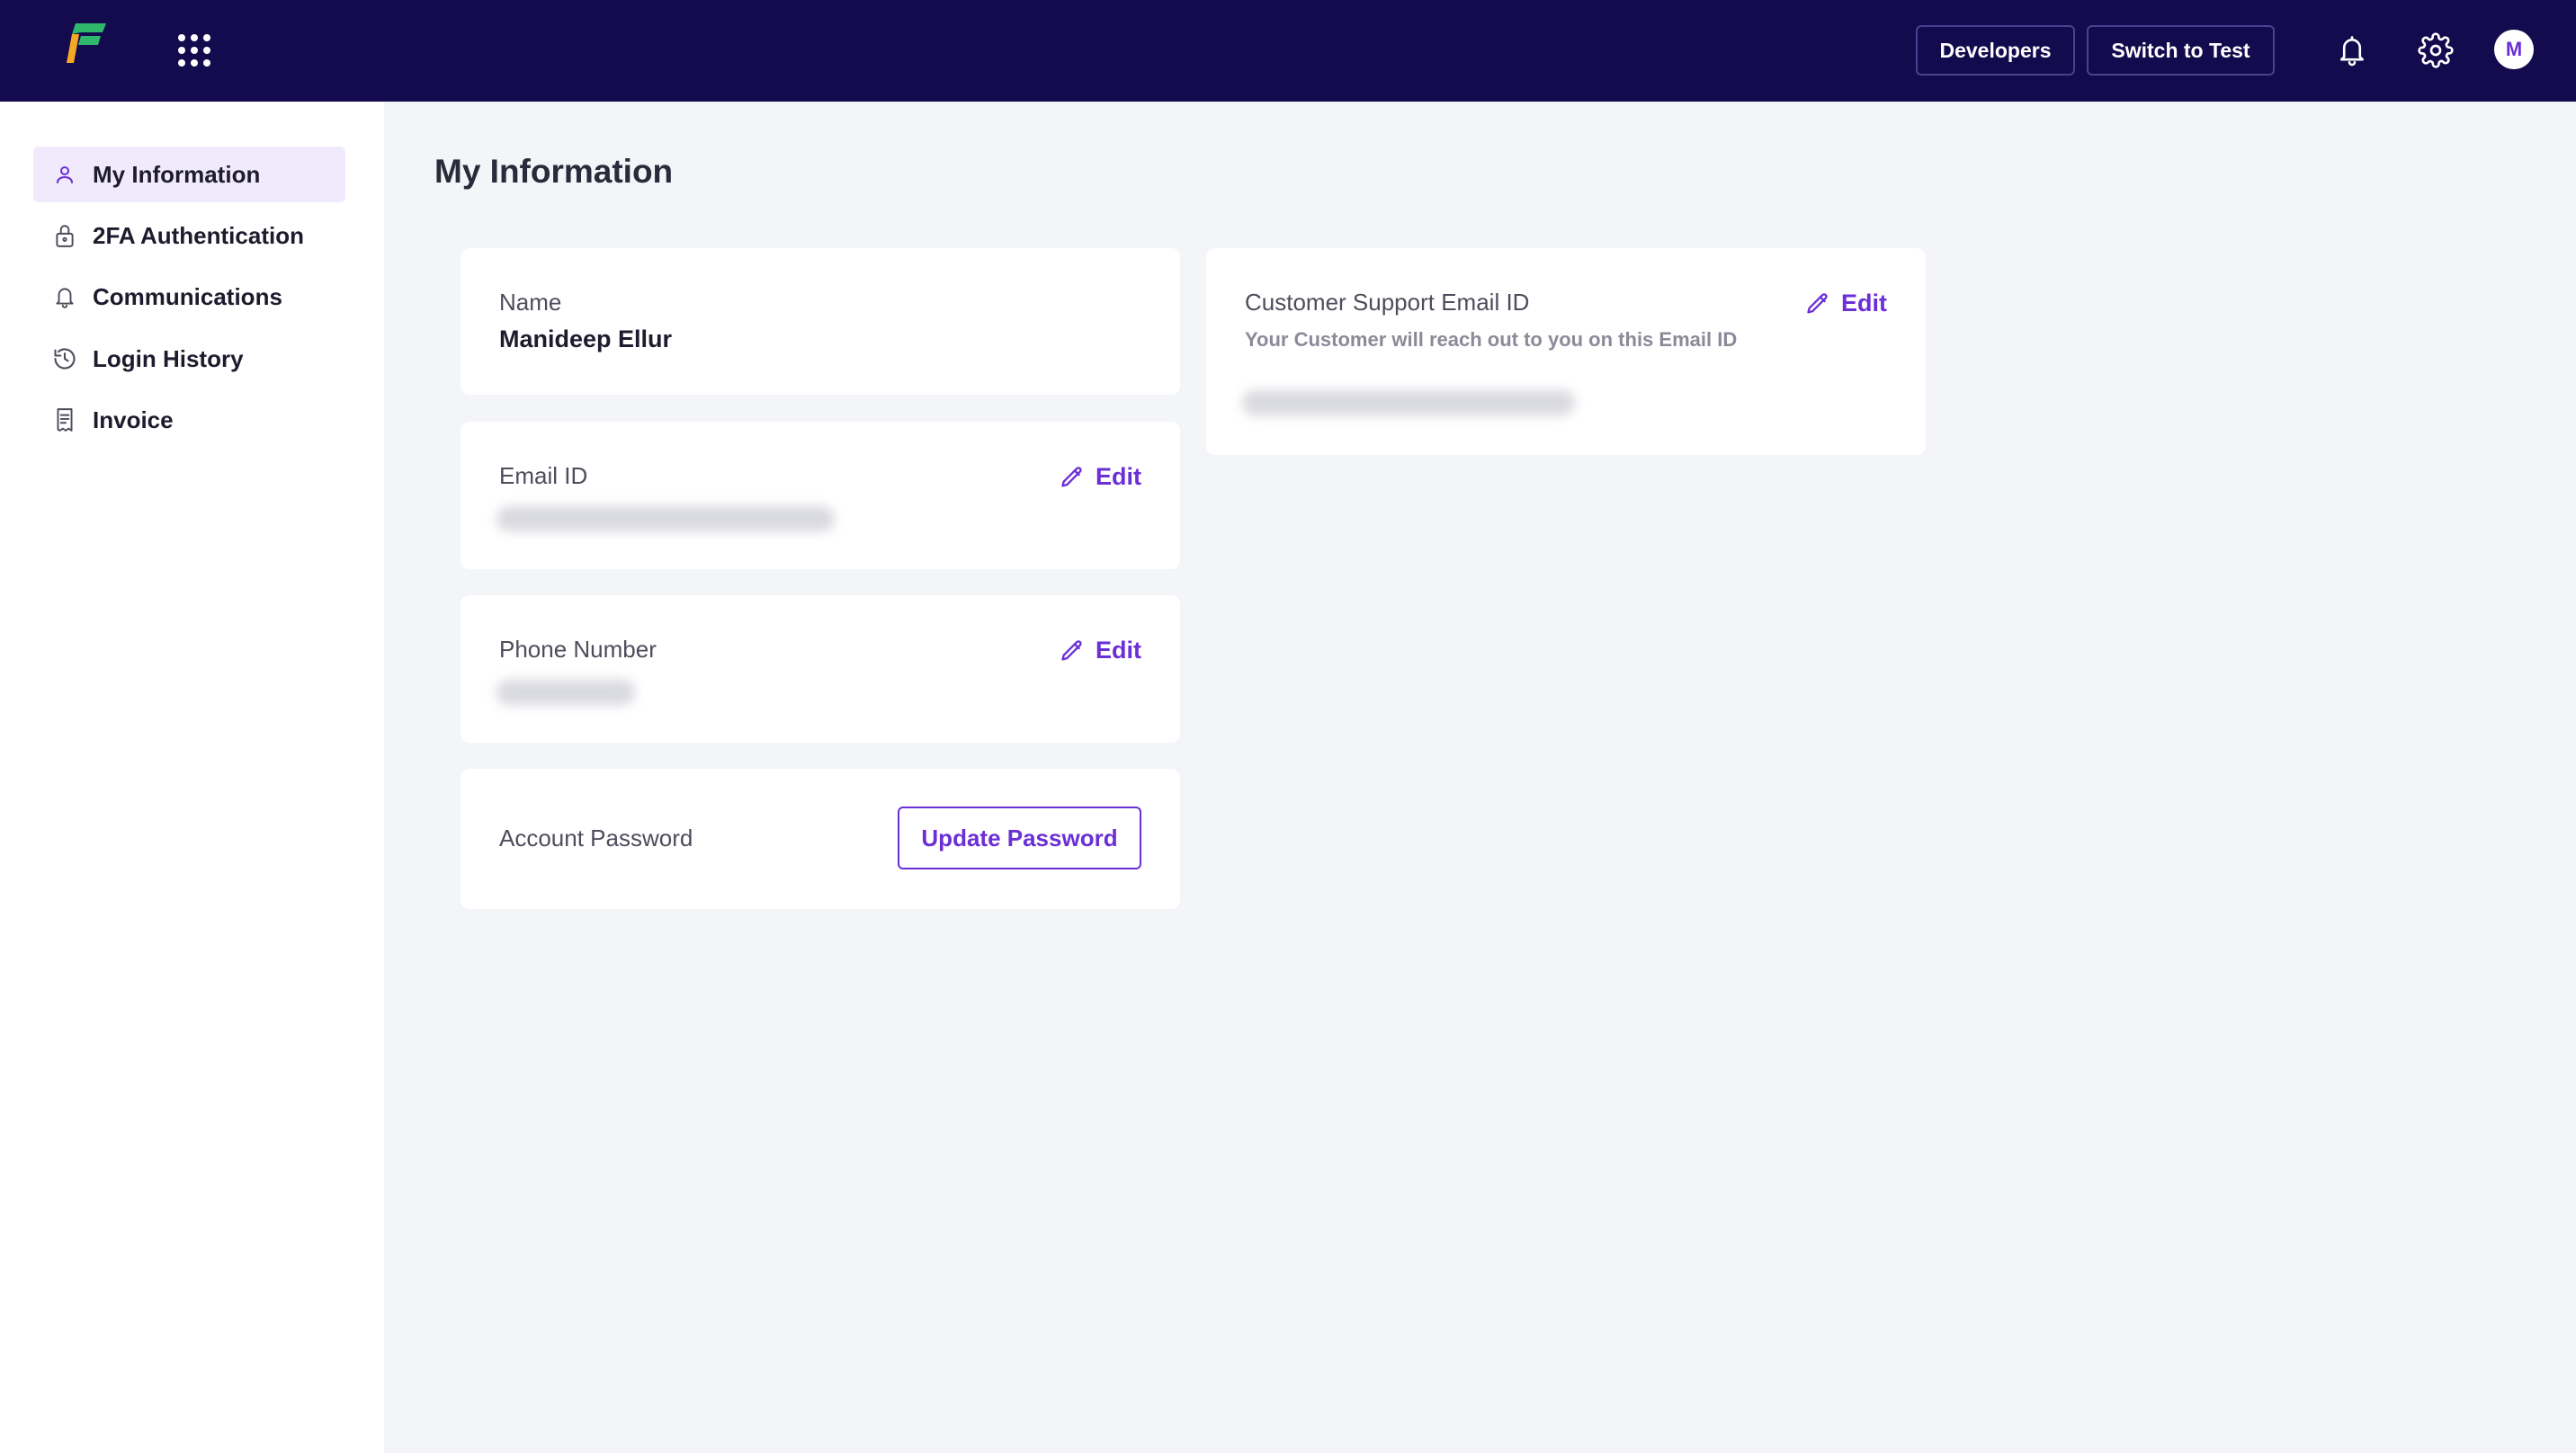 The image size is (2576, 1453). Describe the element at coordinates (2514, 49) in the screenshot. I see `user-avatar: M` at that location.